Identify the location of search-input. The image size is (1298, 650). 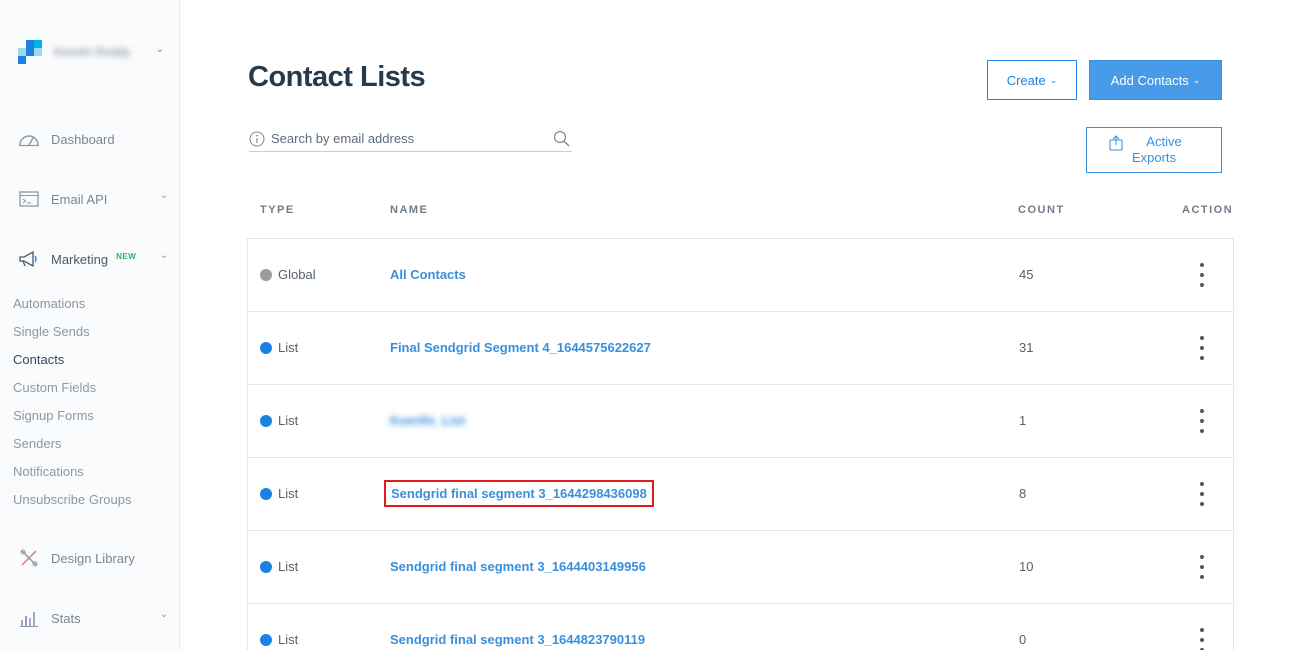
(406, 138).